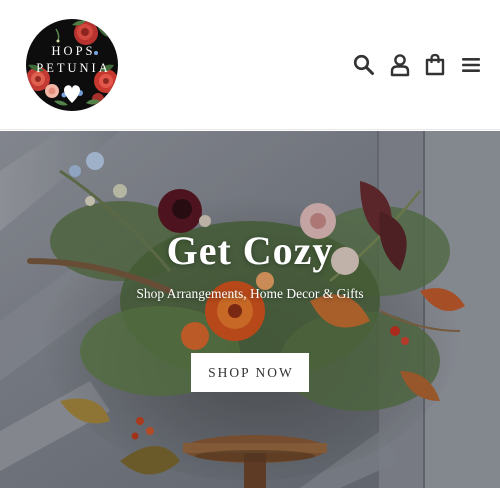  I want to click on cart-icon, so click(435, 64).